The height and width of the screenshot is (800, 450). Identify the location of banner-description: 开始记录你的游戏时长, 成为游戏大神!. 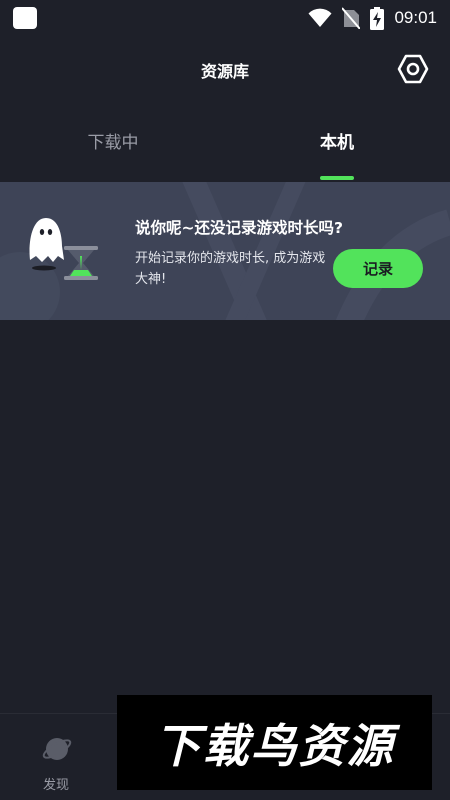
(230, 269).